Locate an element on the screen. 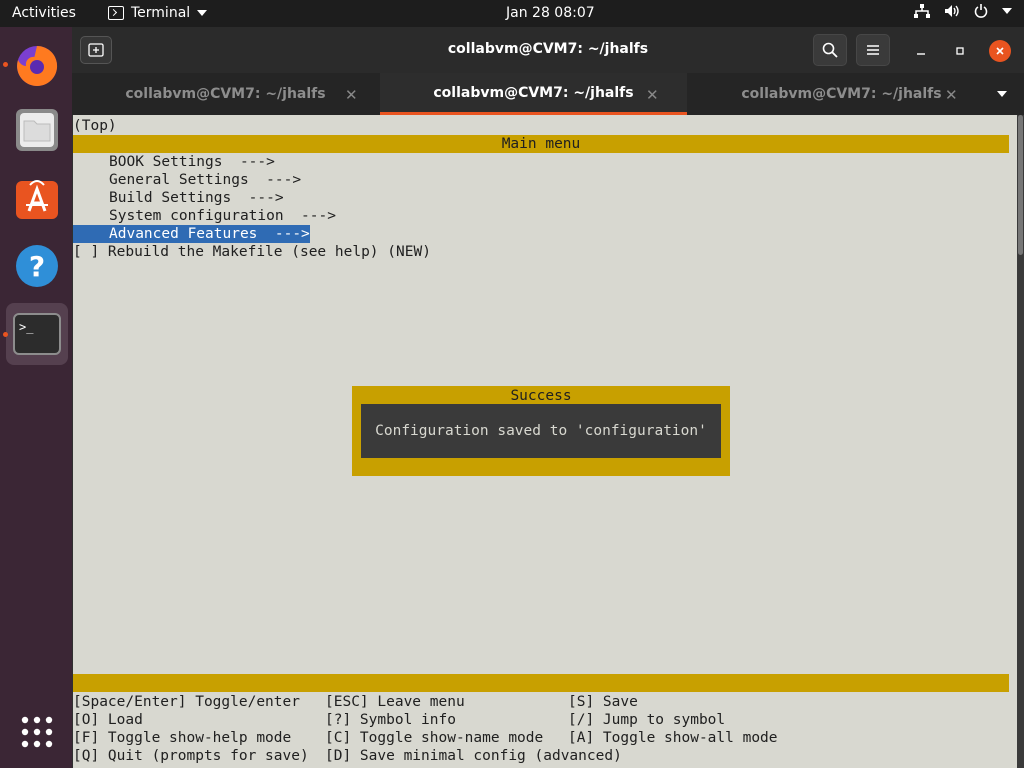 This screenshot has width=1024, height=768. system-tray is located at coordinates (963, 11).